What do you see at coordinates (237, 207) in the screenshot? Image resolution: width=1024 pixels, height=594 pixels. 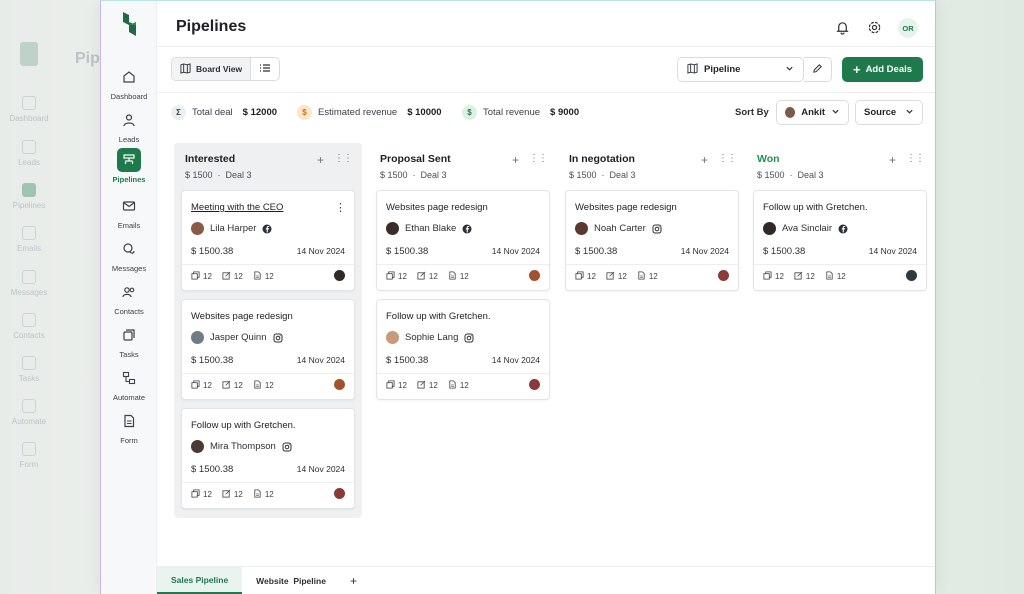 I see `deal-title: Meeting with the CEO` at bounding box center [237, 207].